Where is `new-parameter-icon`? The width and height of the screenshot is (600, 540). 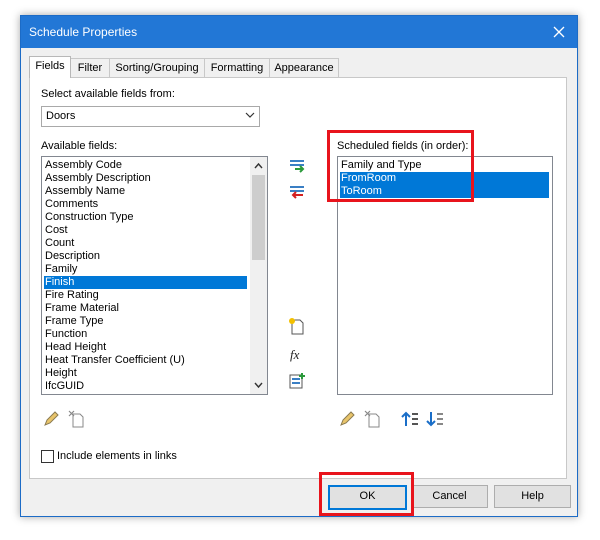
new-parameter-icon is located at coordinates (296, 326).